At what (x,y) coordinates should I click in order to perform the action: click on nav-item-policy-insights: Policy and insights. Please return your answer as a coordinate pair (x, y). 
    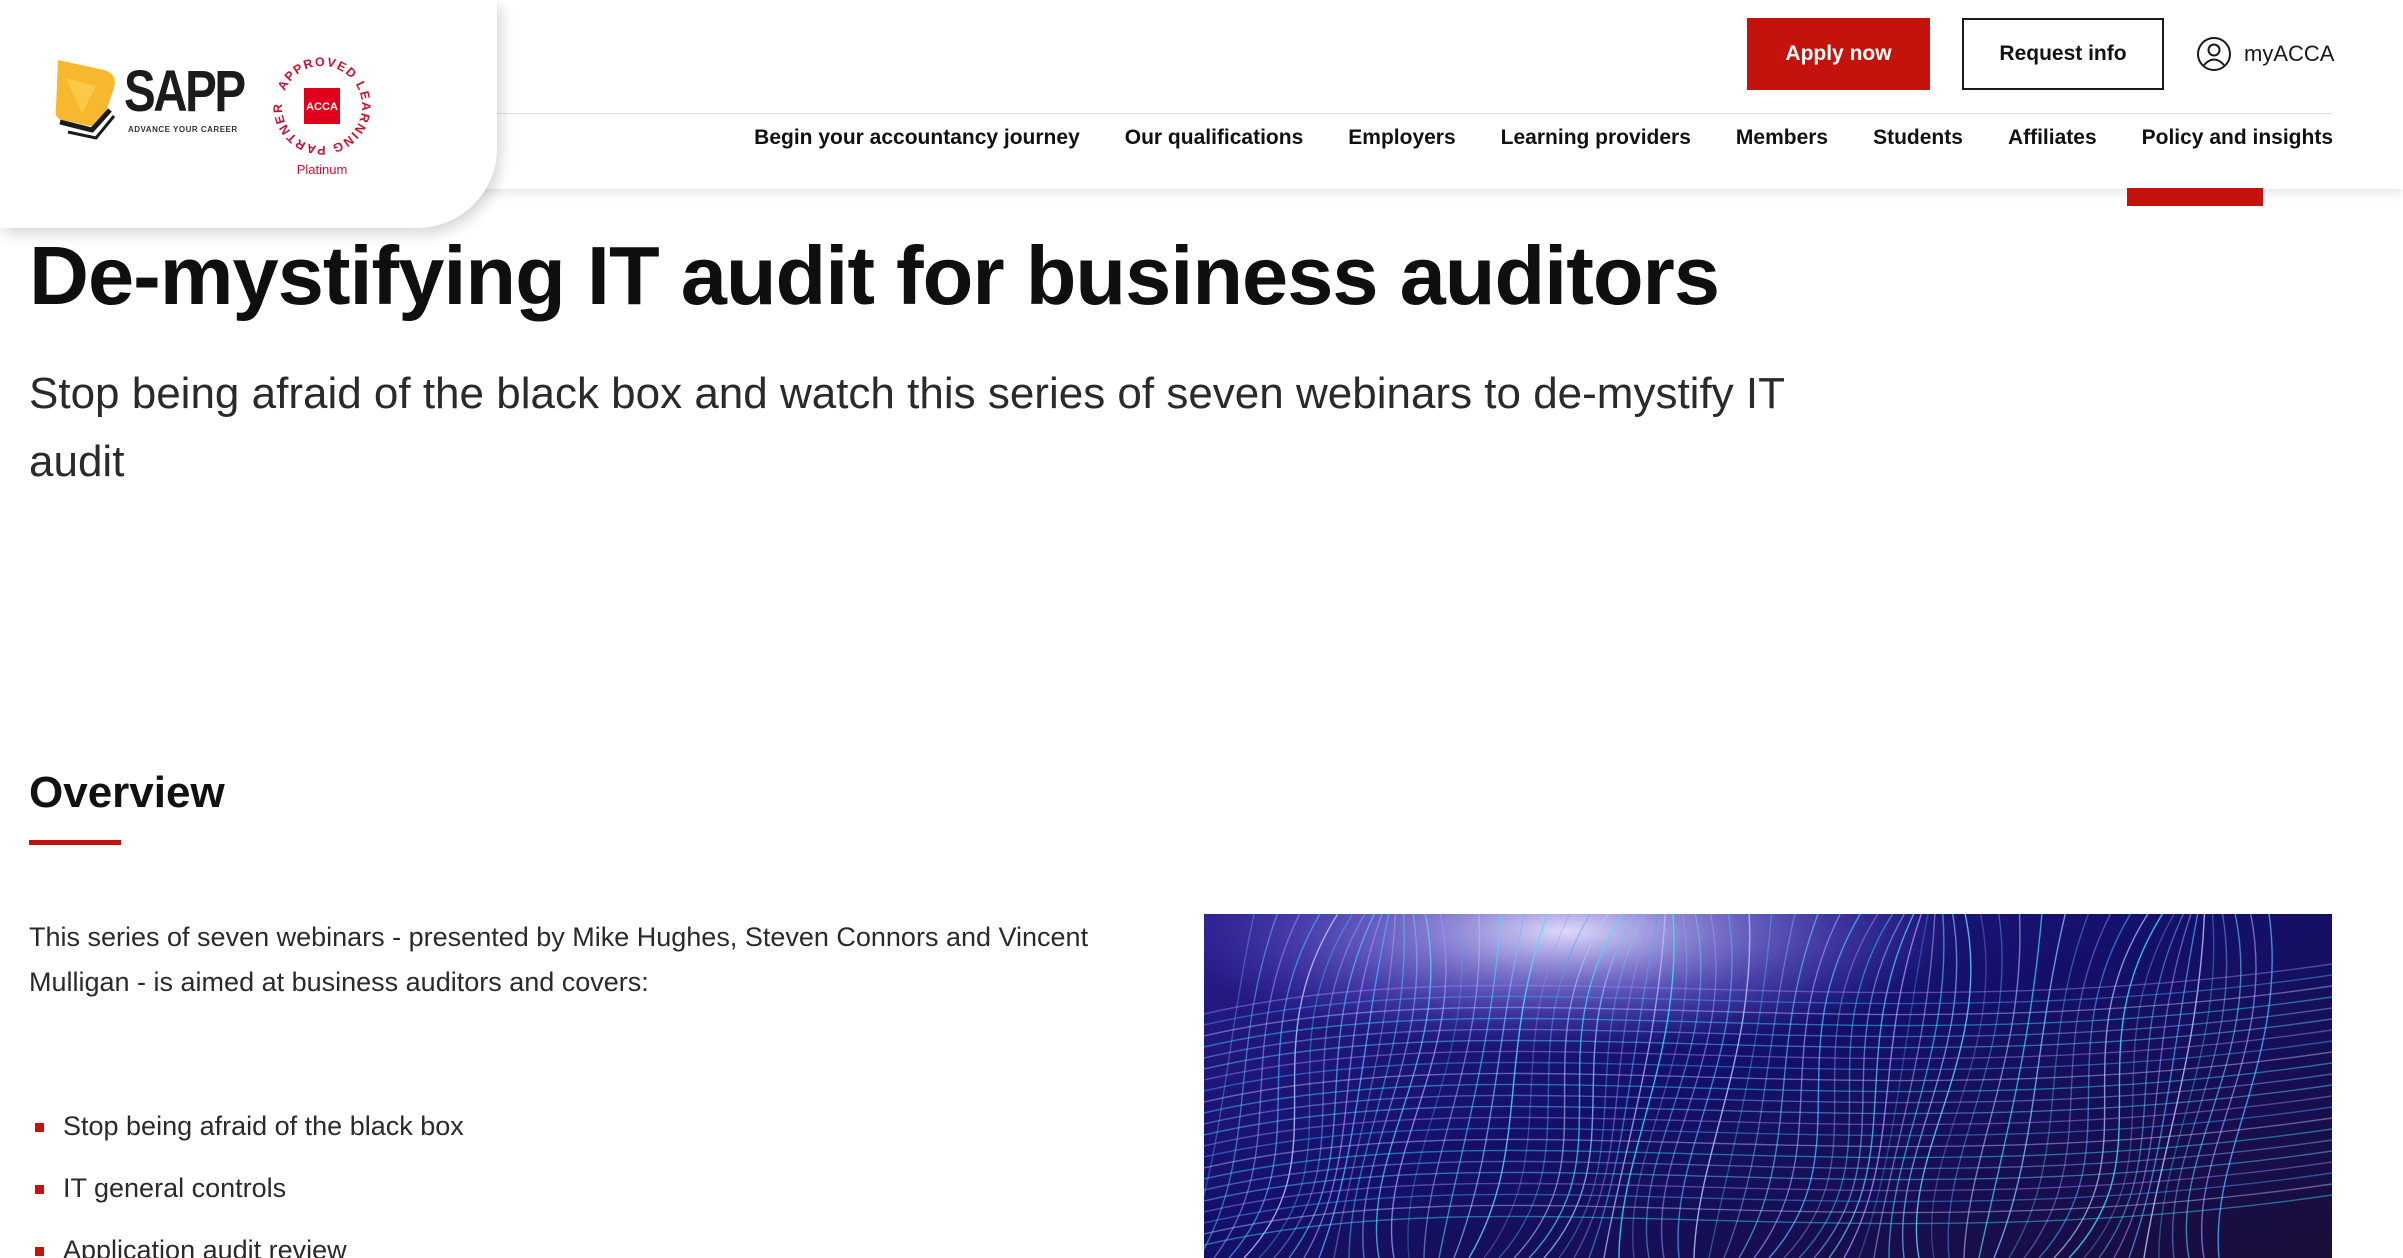
    Looking at the image, I should click on (2237, 138).